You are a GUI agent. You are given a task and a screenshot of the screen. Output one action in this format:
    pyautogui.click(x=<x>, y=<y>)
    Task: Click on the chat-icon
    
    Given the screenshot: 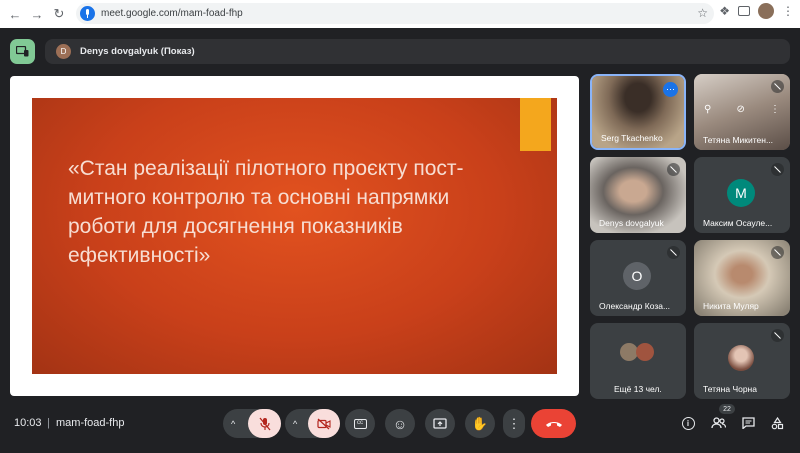 What is the action you would take?
    pyautogui.click(x=748, y=423)
    